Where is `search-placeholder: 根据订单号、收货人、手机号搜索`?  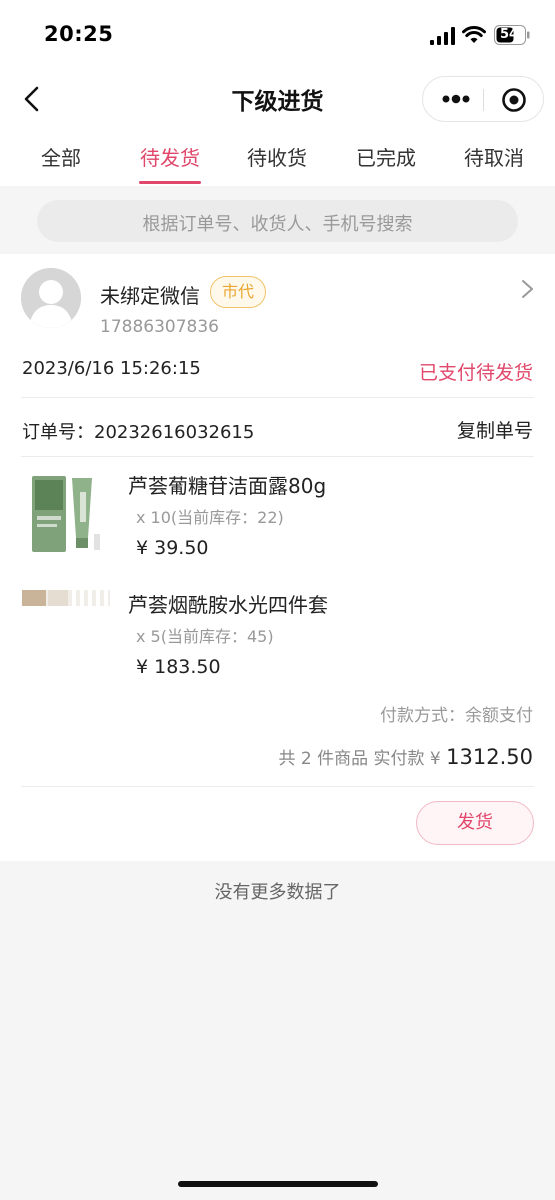
search-placeholder: 根据订单号、收货人、手机号搜索 is located at coordinates (277, 224).